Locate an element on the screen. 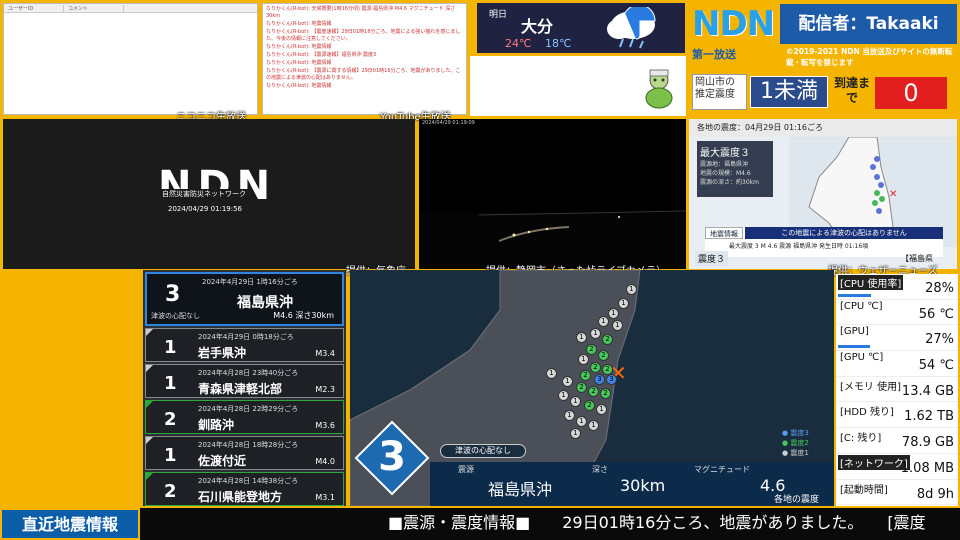 Image resolution: width=960 pixels, height=540 pixels. ticker-text: ■震源・震度情報■ 29日01時16分ころ、地震がありました。 [震度 is located at coordinates (657, 522).